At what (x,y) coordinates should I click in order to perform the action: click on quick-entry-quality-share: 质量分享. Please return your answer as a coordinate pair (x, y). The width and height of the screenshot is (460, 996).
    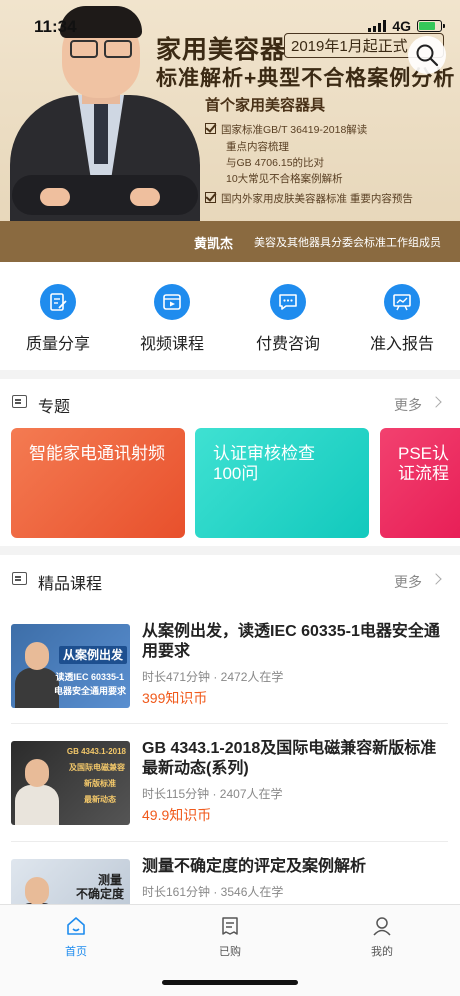
    Looking at the image, I should click on (58, 319).